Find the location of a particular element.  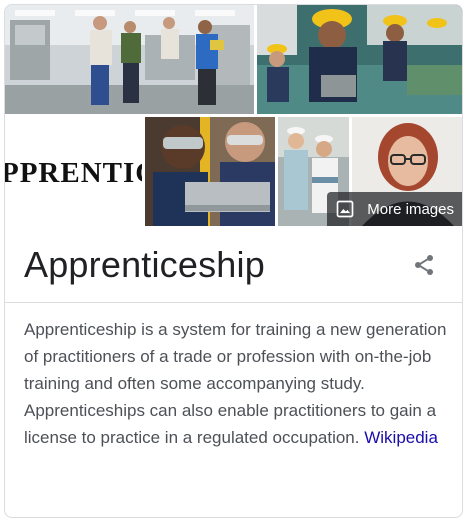

banner-text: PPRENTIC is located at coordinates (73, 173).